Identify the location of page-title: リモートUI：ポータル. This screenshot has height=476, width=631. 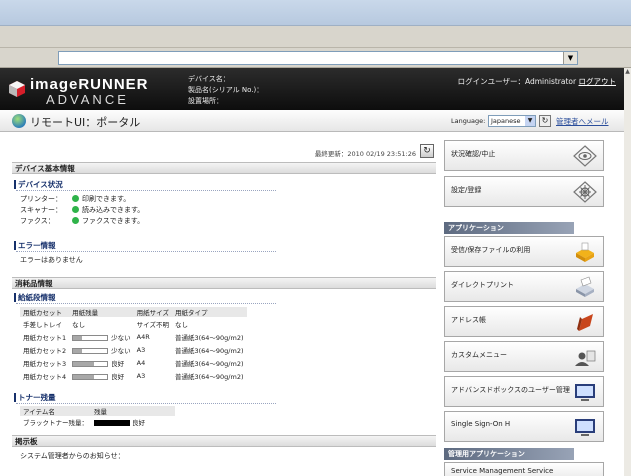
(85, 122).